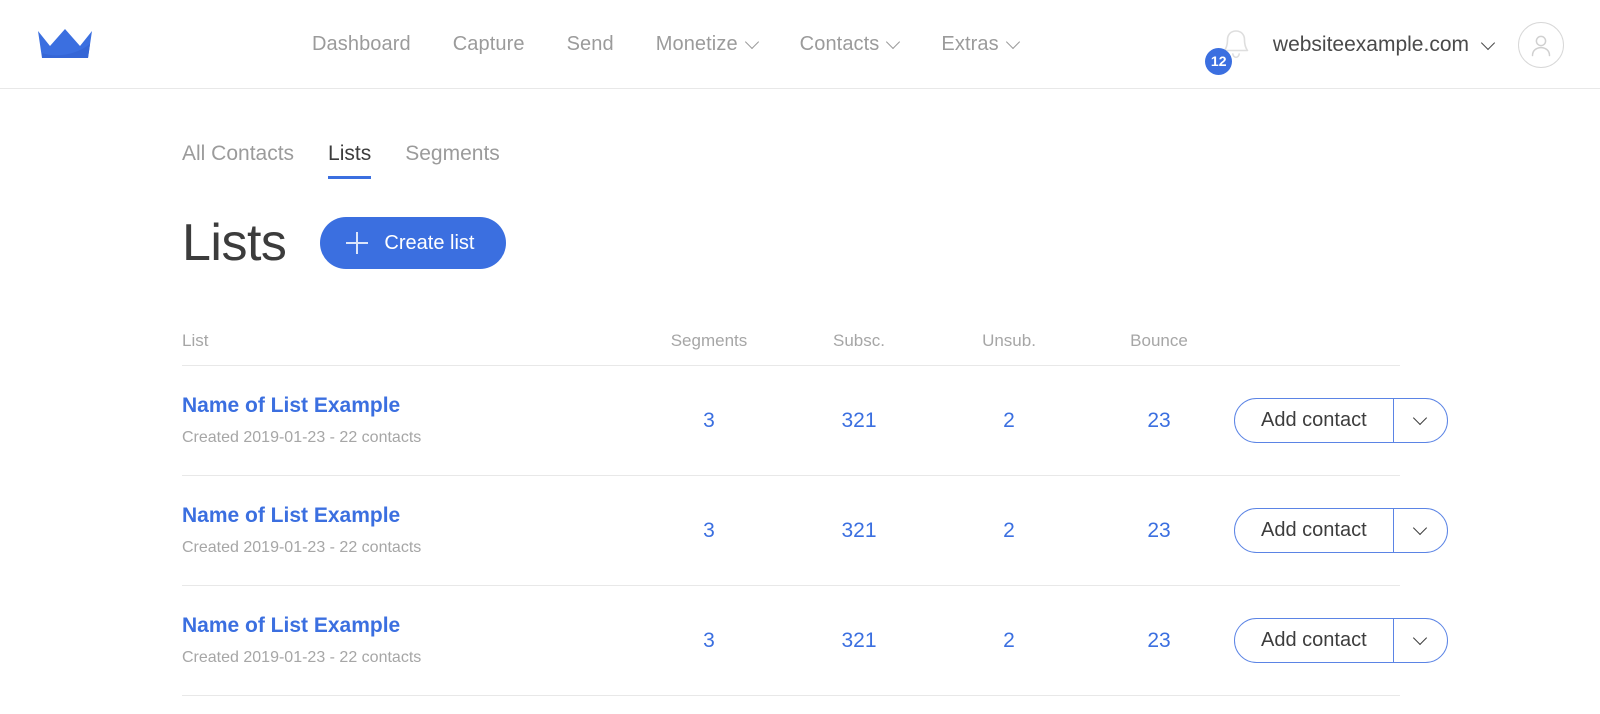  What do you see at coordinates (1159, 340) in the screenshot?
I see `column-header-bounce: Bounce` at bounding box center [1159, 340].